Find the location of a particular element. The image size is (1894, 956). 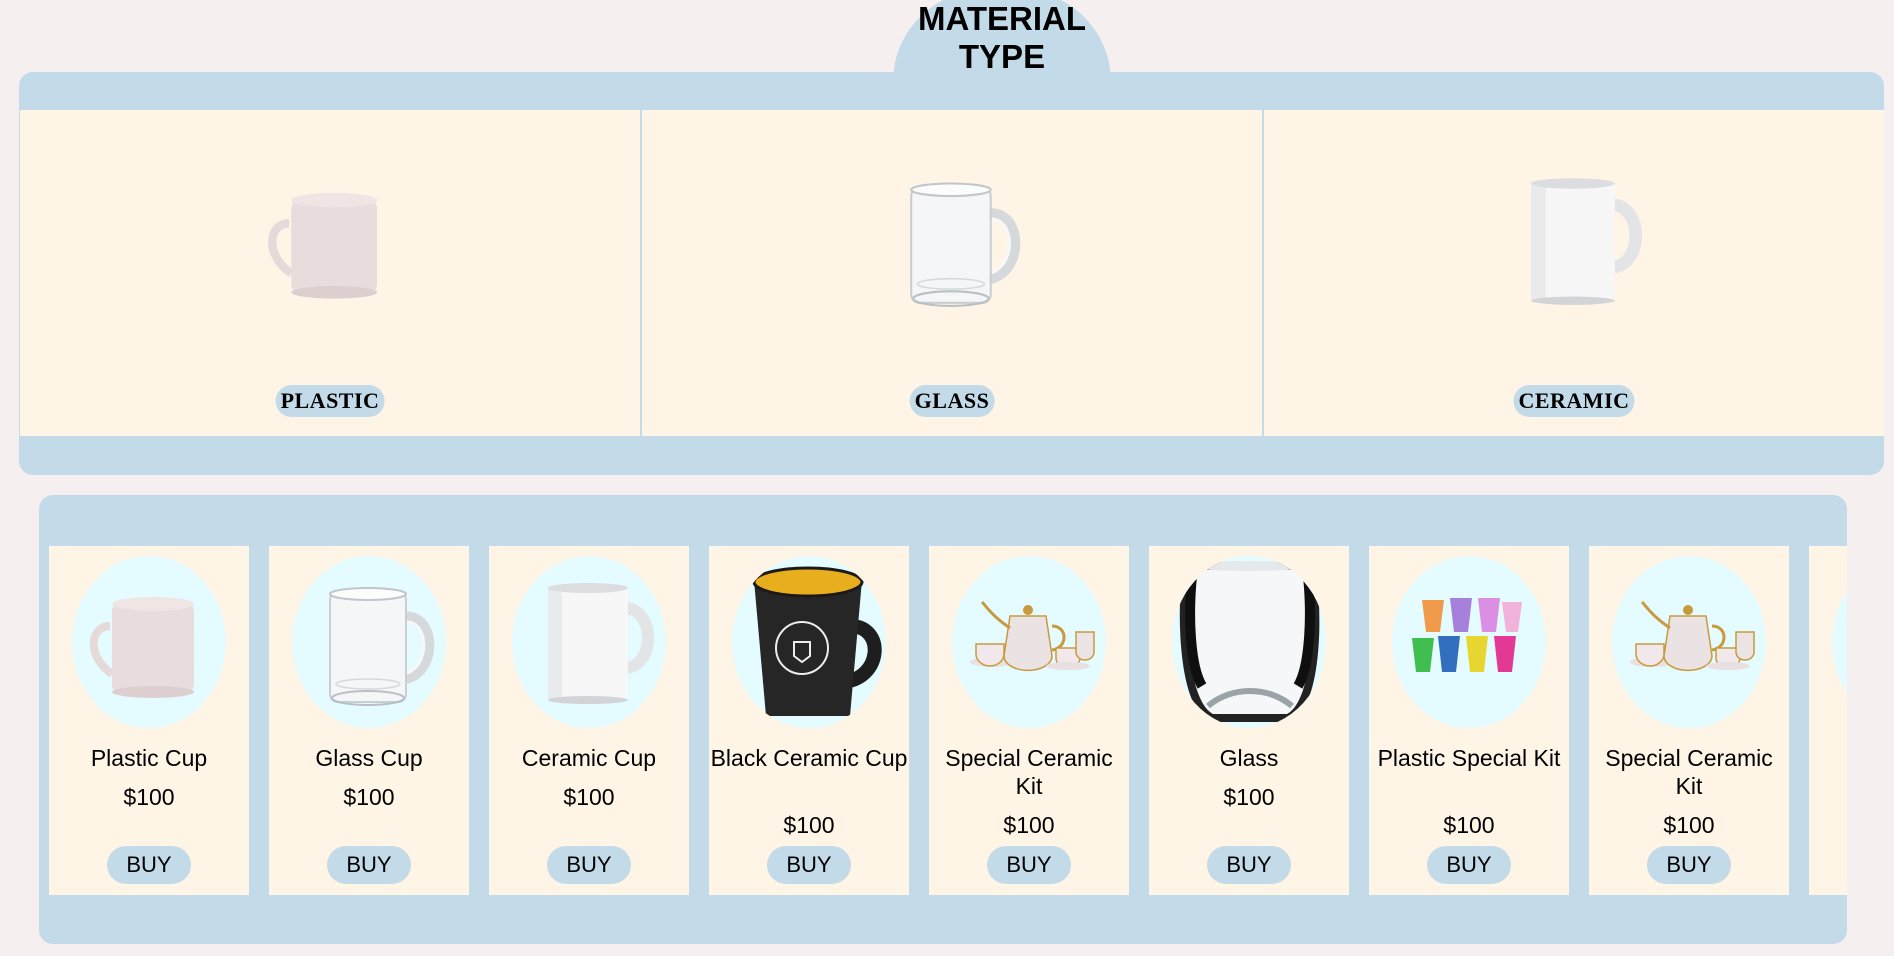

product-name: Ceramic Cup is located at coordinates (589, 758).